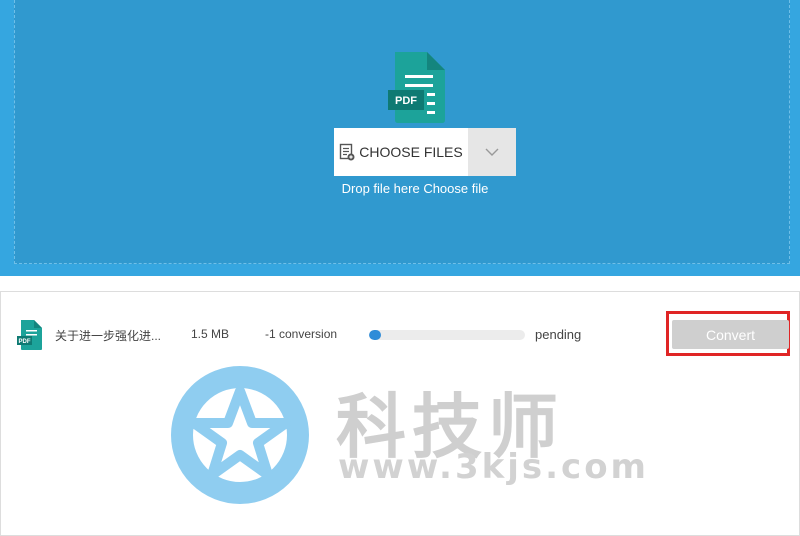 This screenshot has width=800, height=536. I want to click on choose-files-group: CHOOSE FILES, so click(425, 152).